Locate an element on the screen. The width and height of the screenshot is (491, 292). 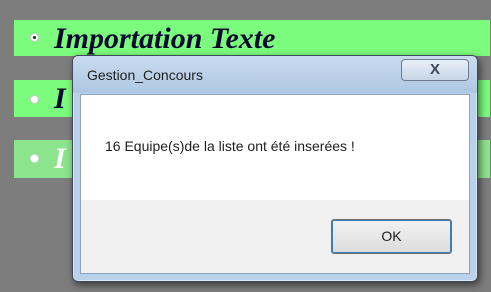
close-icon: X is located at coordinates (434, 69).